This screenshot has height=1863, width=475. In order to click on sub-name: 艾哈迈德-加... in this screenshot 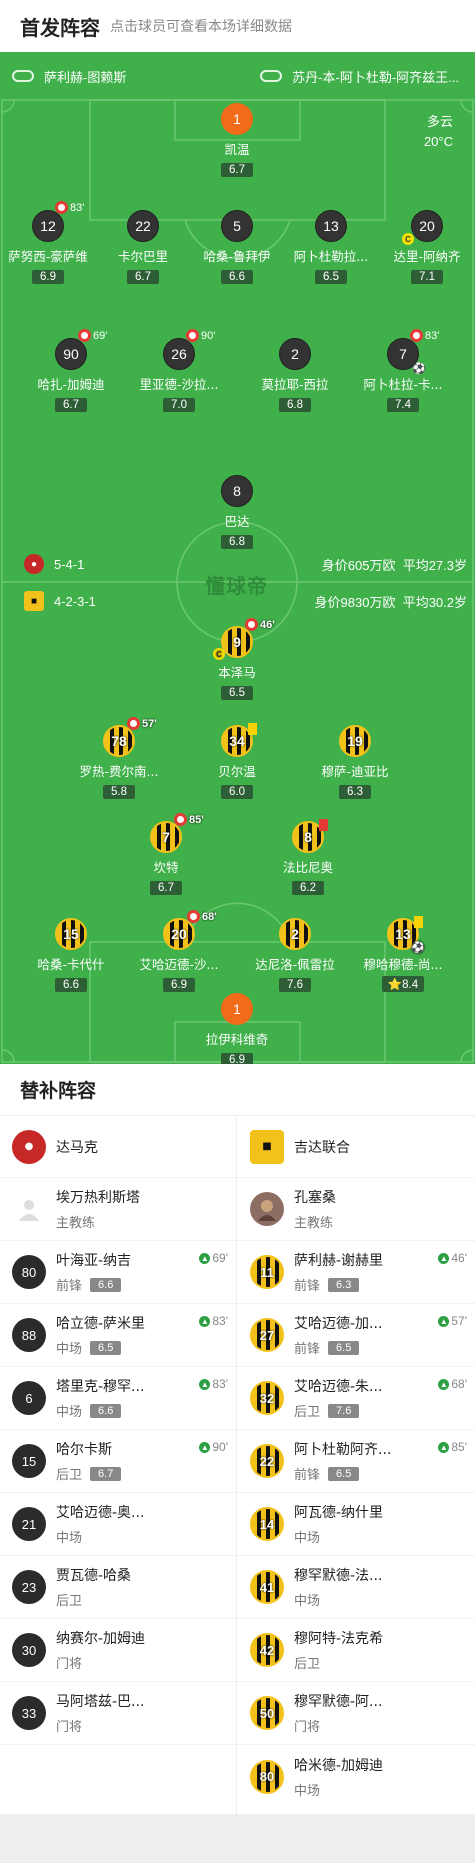, I will do `click(338, 1324)`.